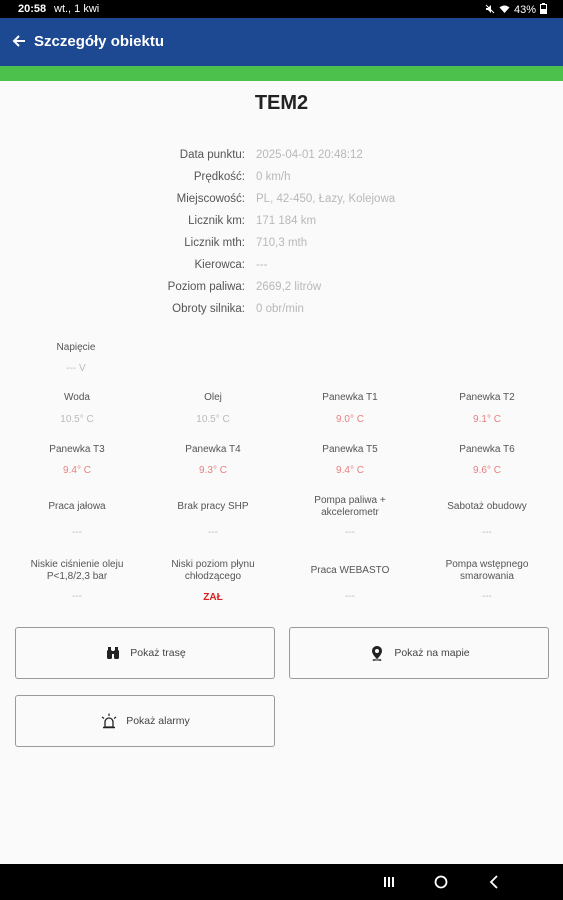  I want to click on detail-value: 2669,2 litrów, so click(289, 287).